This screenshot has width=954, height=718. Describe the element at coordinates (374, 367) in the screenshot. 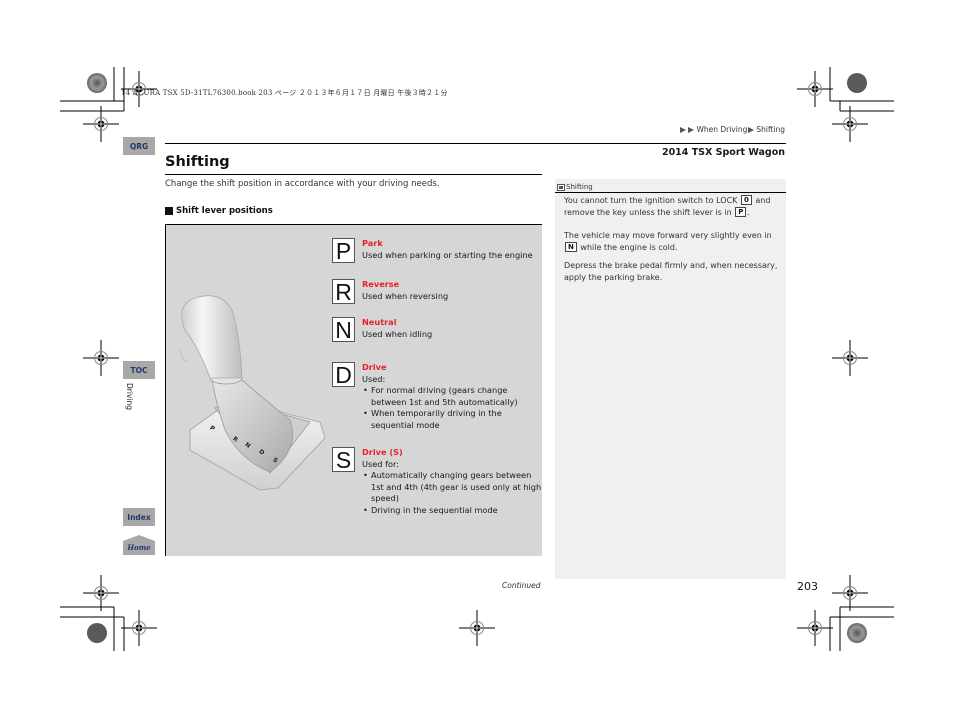

I see `gear-name: Drive` at that location.